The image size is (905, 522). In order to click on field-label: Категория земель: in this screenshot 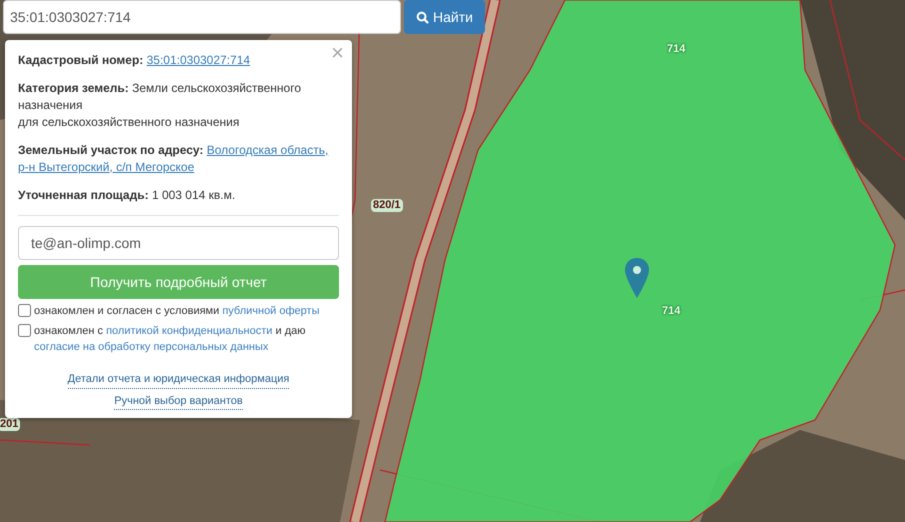, I will do `click(73, 88)`.